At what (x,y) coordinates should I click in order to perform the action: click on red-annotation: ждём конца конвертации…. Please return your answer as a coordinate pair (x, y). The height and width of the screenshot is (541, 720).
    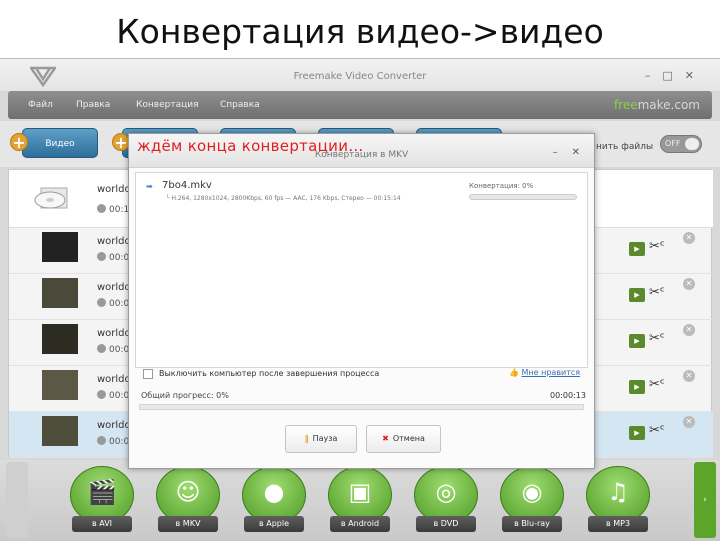
    Looking at the image, I should click on (250, 146).